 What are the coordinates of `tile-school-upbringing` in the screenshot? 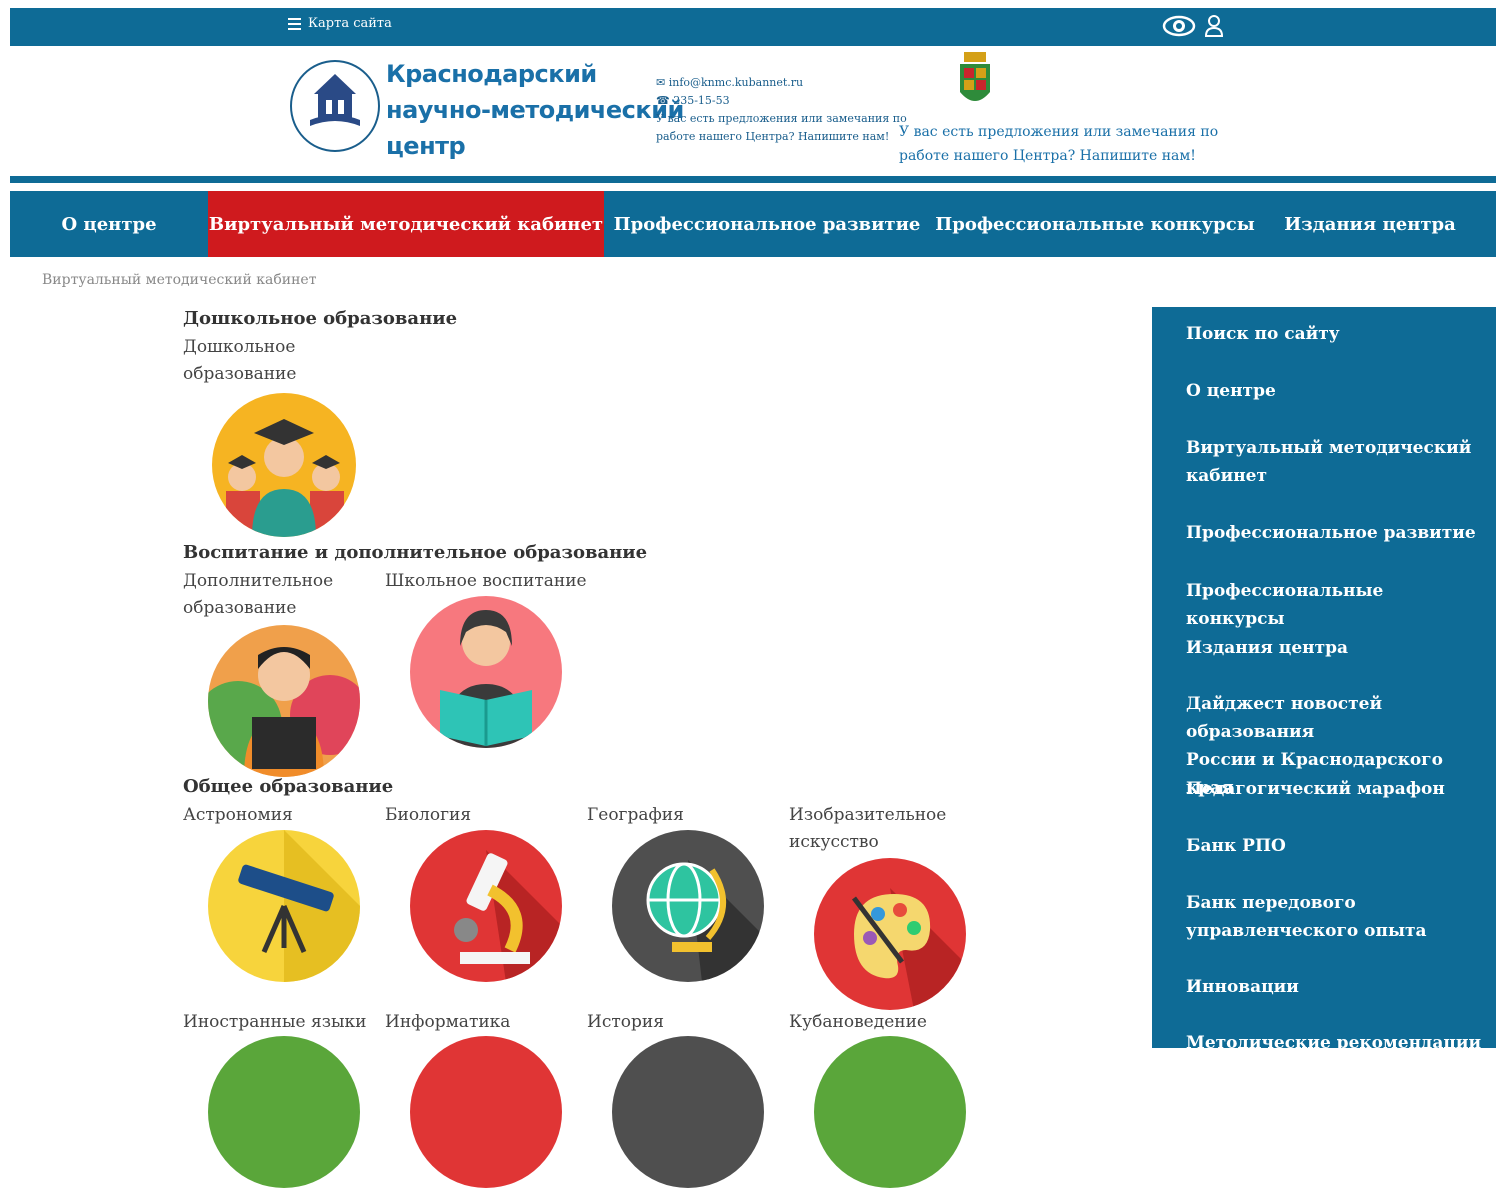 It's located at (486, 672).